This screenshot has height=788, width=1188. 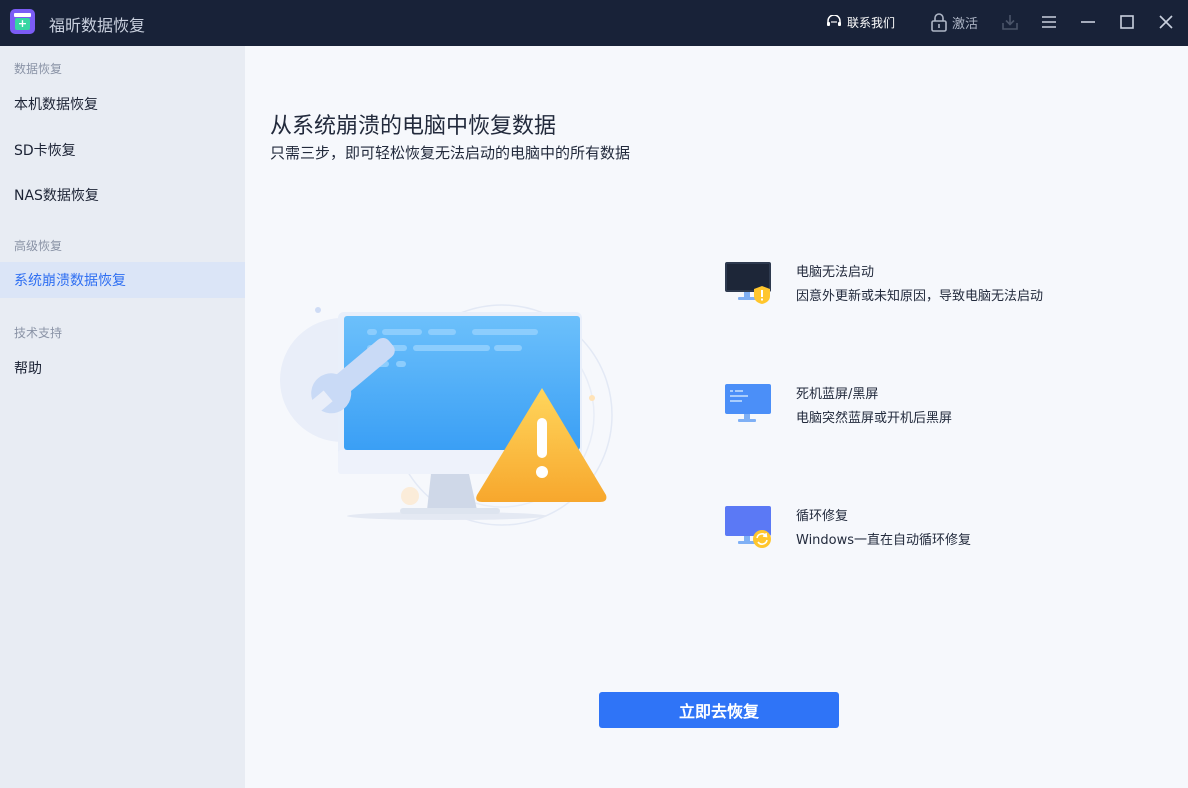 I want to click on menu-icon, so click(x=1049, y=22).